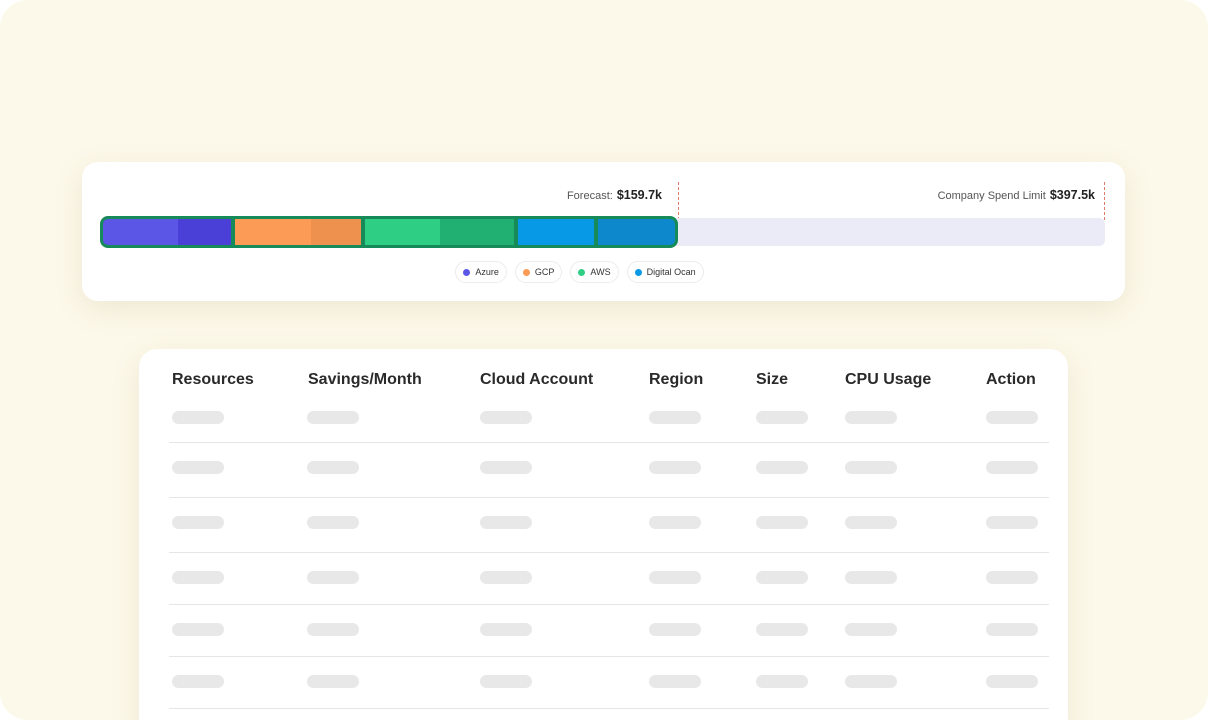 This screenshot has width=1208, height=720. I want to click on legend: Azure GCP AWS Digital Ocan, so click(603, 272).